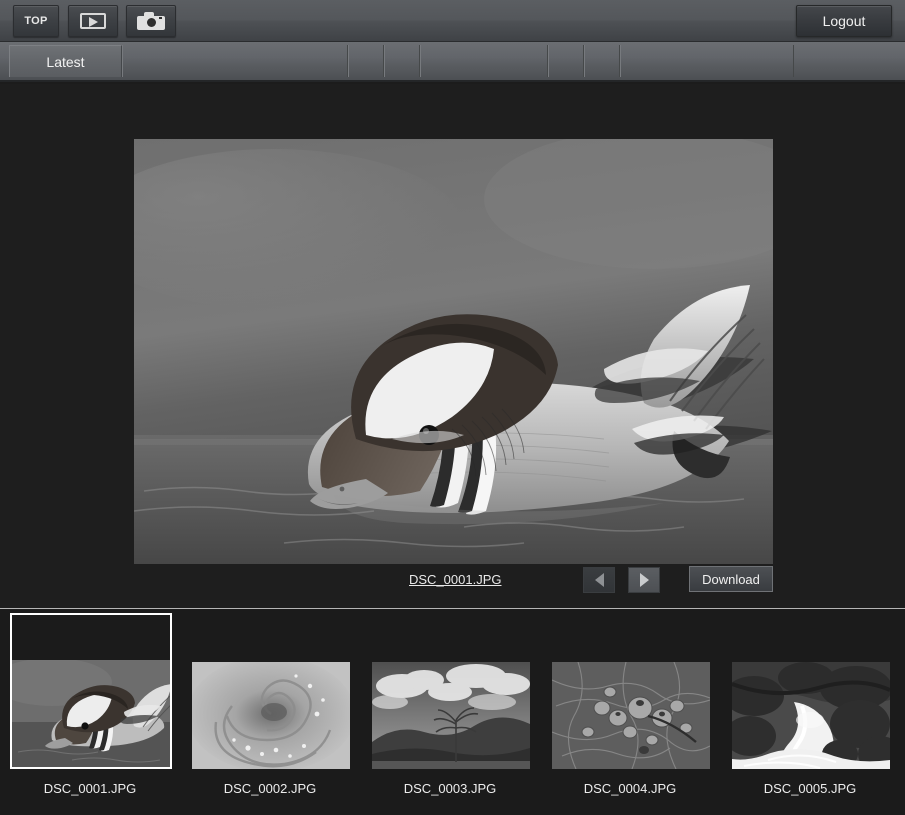 Image resolution: width=905 pixels, height=815 pixels. I want to click on photo-mode-button, so click(151, 21).